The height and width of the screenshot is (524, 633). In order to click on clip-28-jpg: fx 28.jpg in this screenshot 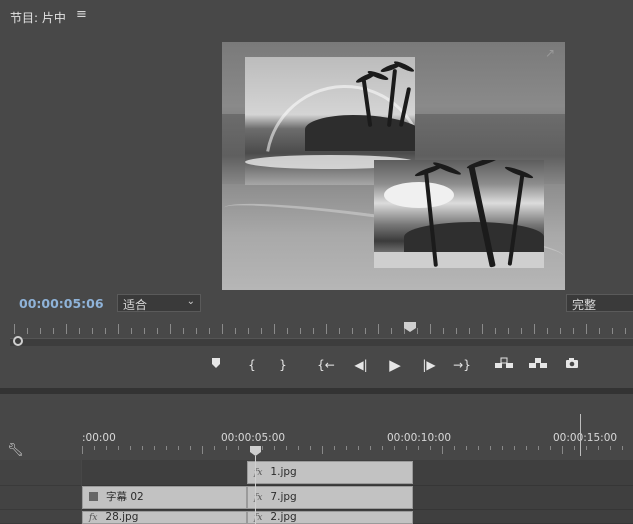, I will do `click(164, 517)`.